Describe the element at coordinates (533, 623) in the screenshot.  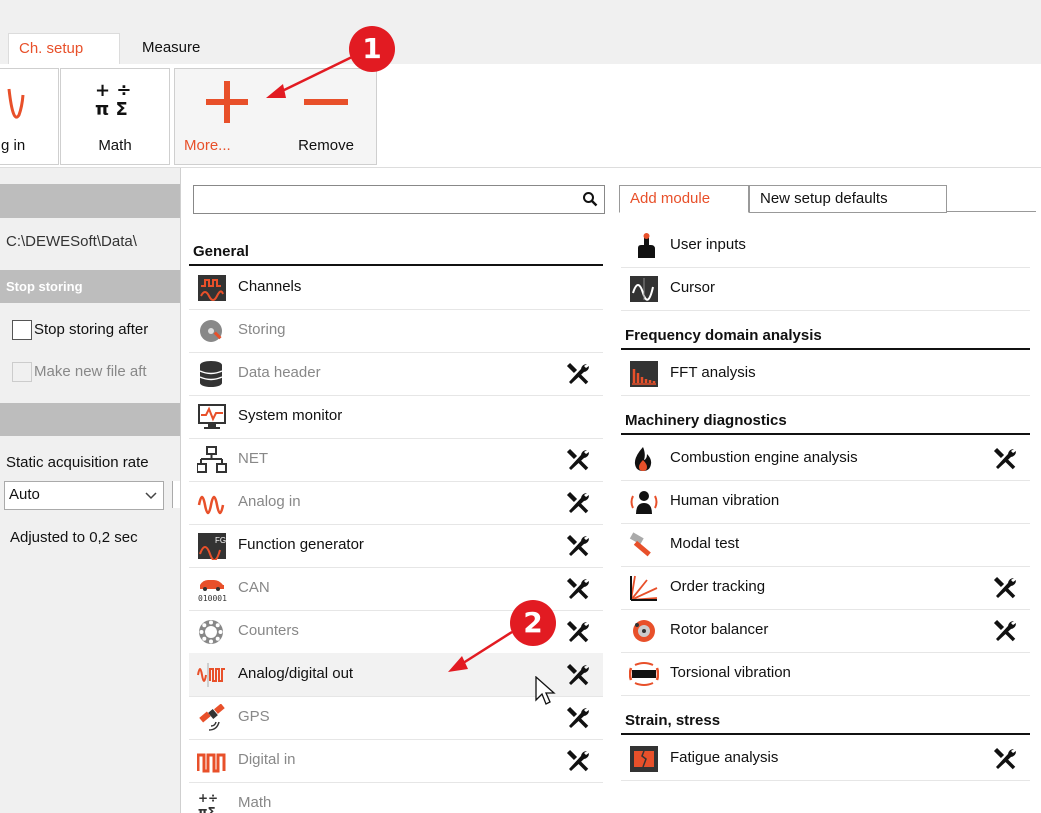
I see `annotation-badge-2: 2` at that location.